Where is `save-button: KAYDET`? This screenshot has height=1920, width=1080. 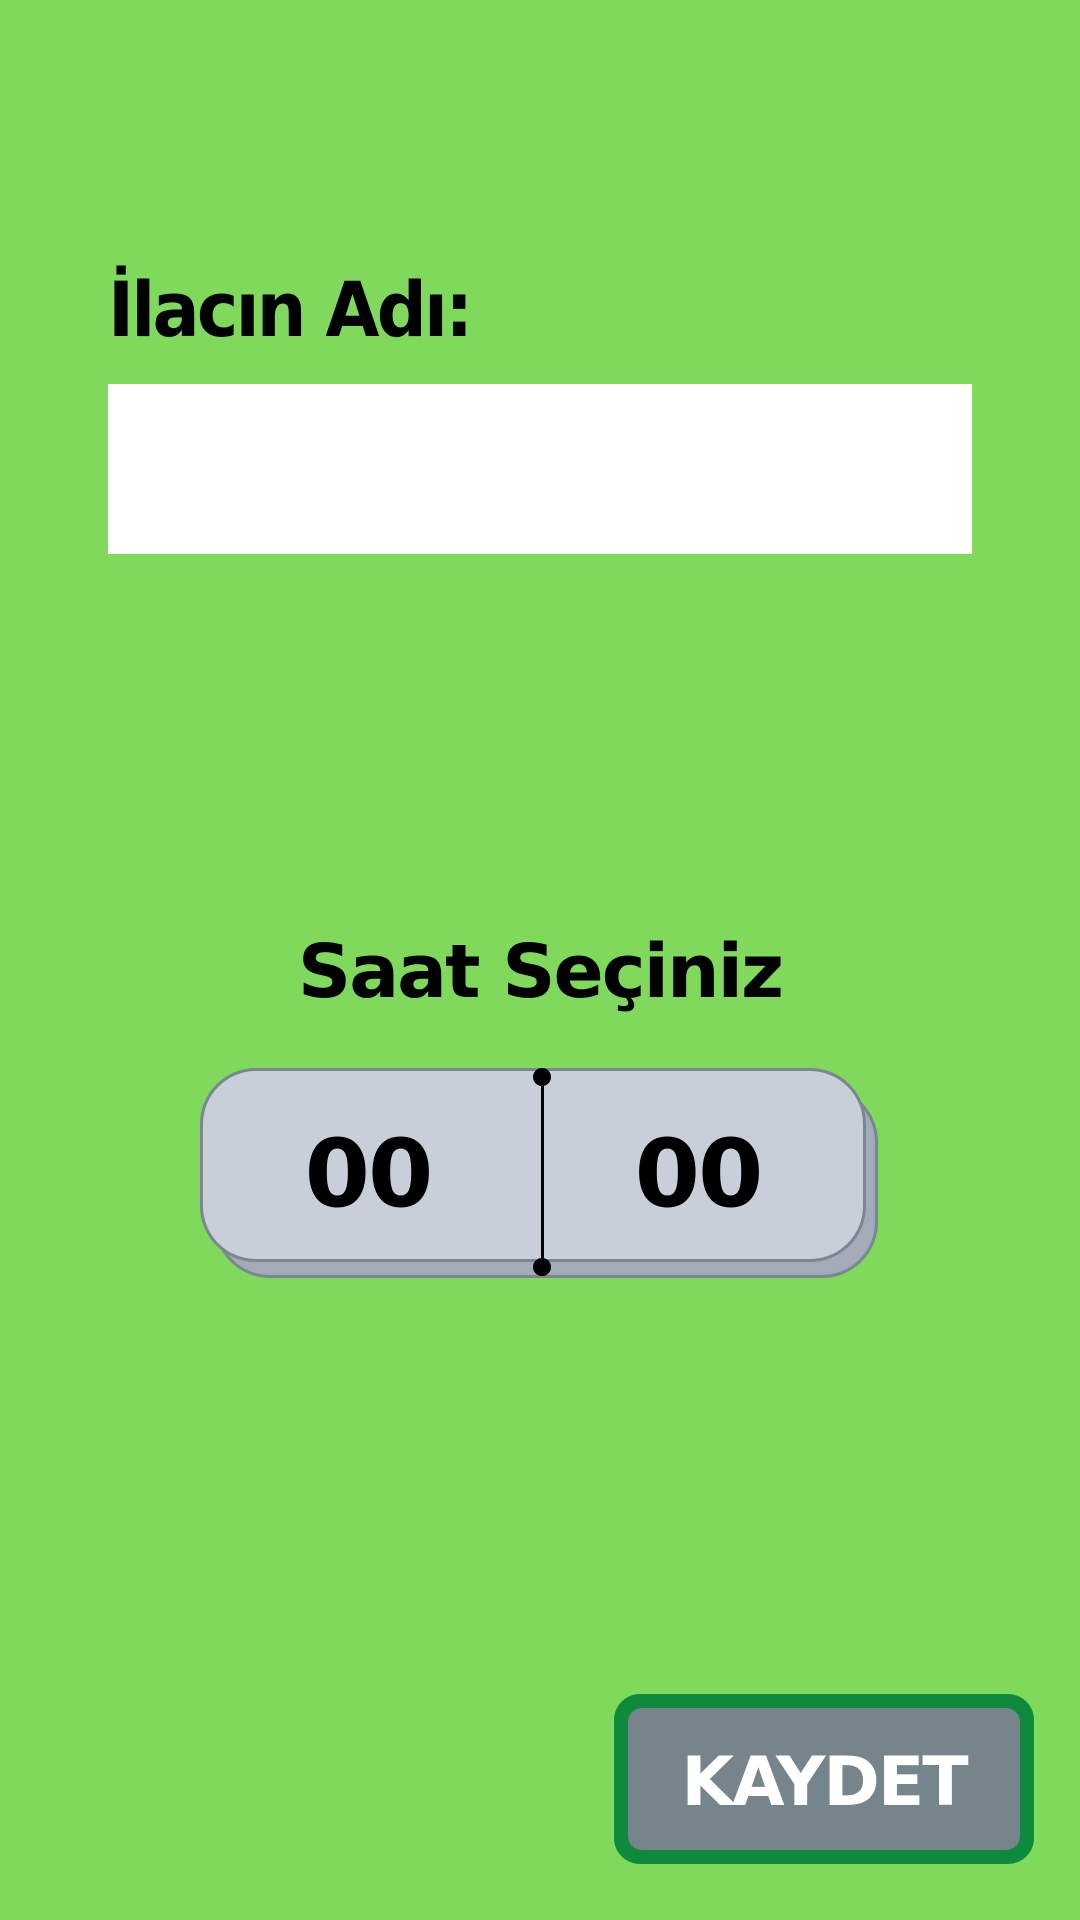
save-button: KAYDET is located at coordinates (824, 1779).